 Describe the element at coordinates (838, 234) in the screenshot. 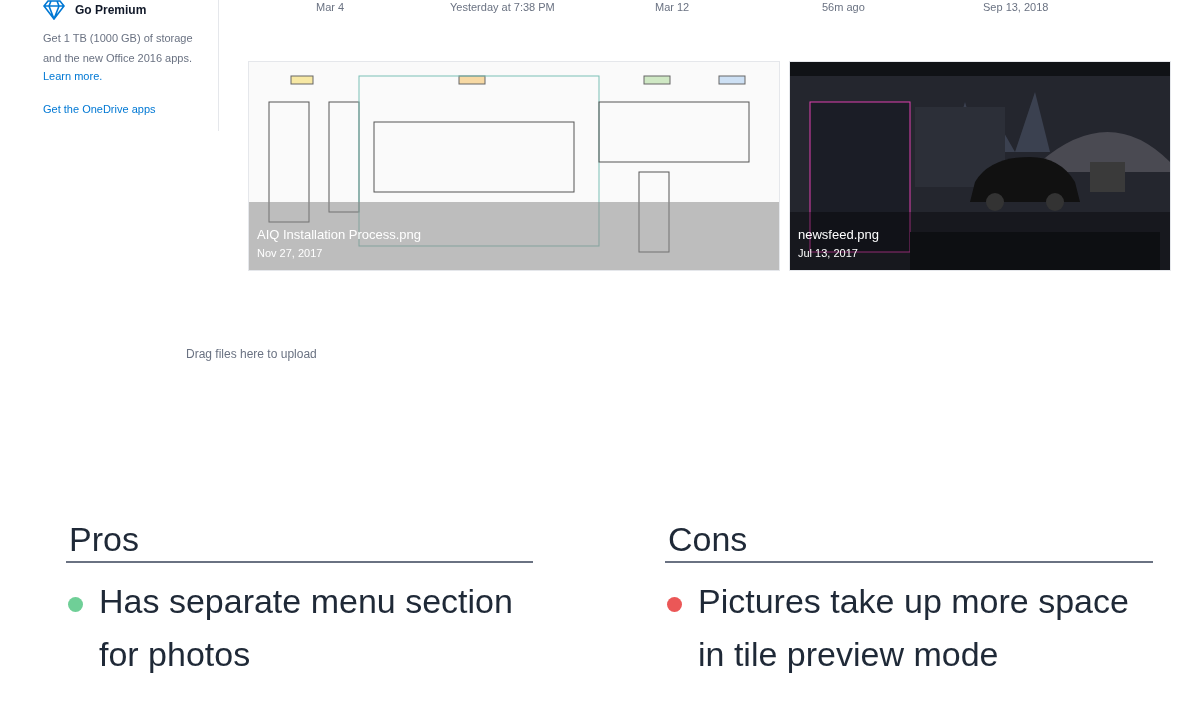

I see `file-name: newsfeed.png` at that location.